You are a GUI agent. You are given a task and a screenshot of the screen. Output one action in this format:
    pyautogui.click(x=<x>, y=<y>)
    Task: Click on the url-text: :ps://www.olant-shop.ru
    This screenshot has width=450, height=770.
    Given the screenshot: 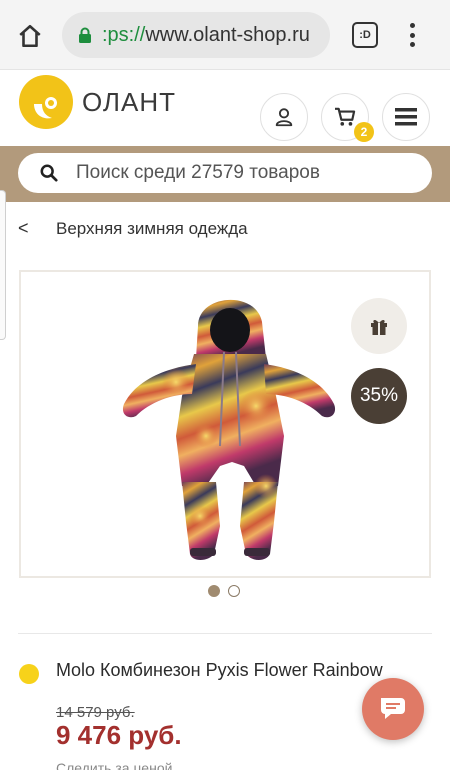 What is the action you would take?
    pyautogui.click(x=206, y=35)
    